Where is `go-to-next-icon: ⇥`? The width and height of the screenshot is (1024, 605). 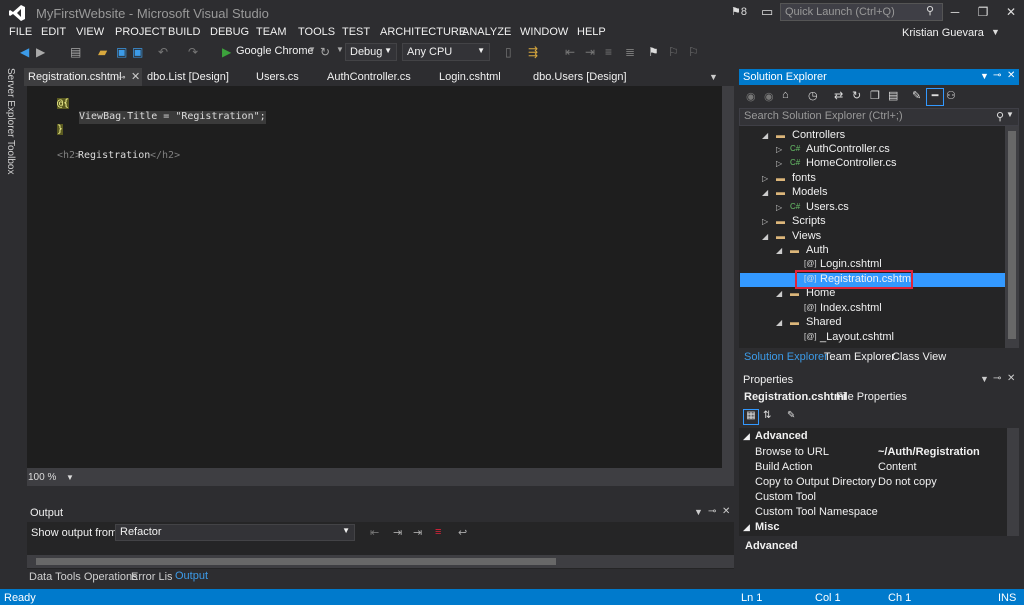
go-to-next-icon: ⇥ is located at coordinates (397, 532).